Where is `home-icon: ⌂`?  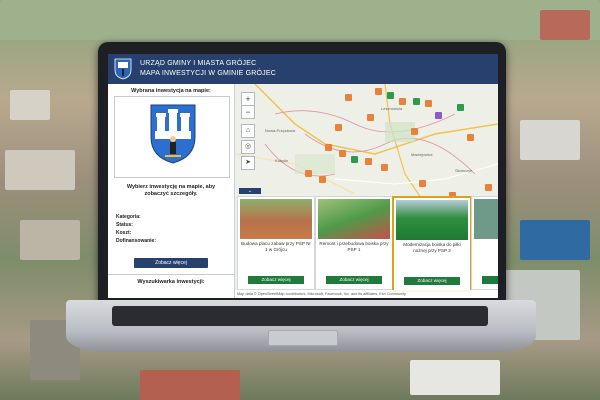
home-icon: ⌂ is located at coordinates (248, 131).